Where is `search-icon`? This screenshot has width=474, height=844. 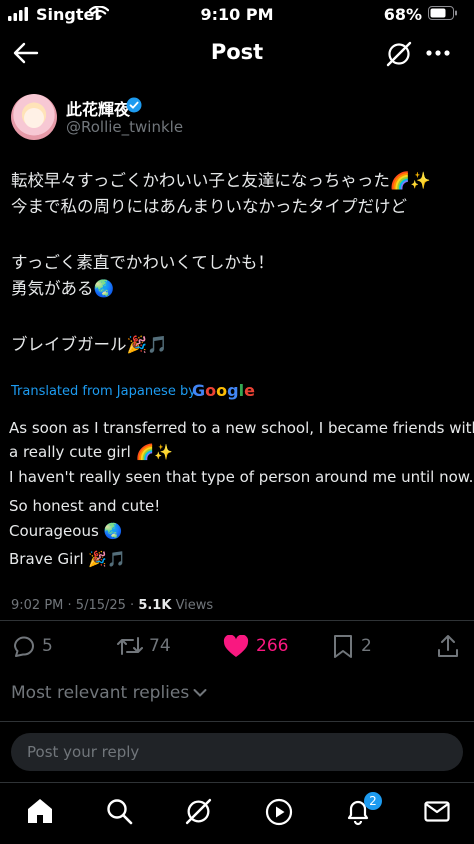 search-icon is located at coordinates (119, 811).